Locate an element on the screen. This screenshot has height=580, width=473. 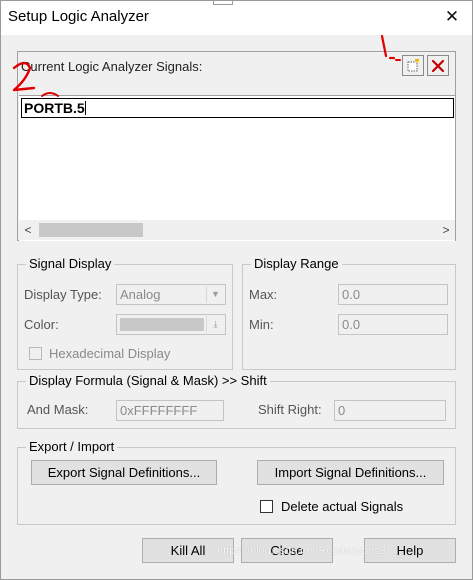
annotation-one is located at coordinates (390, 47).